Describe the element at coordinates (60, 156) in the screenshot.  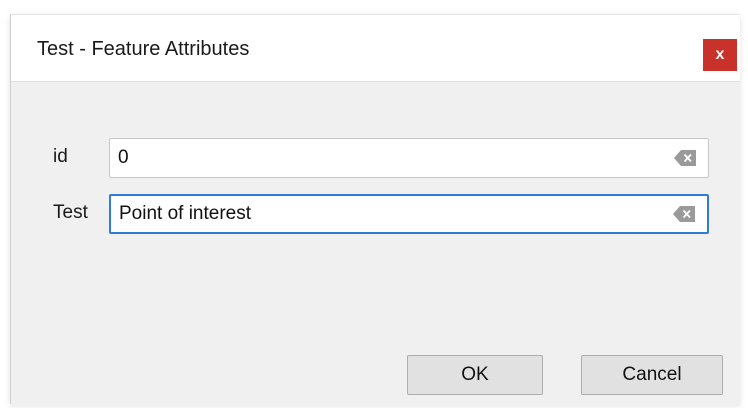
I see `id-label: id` at that location.